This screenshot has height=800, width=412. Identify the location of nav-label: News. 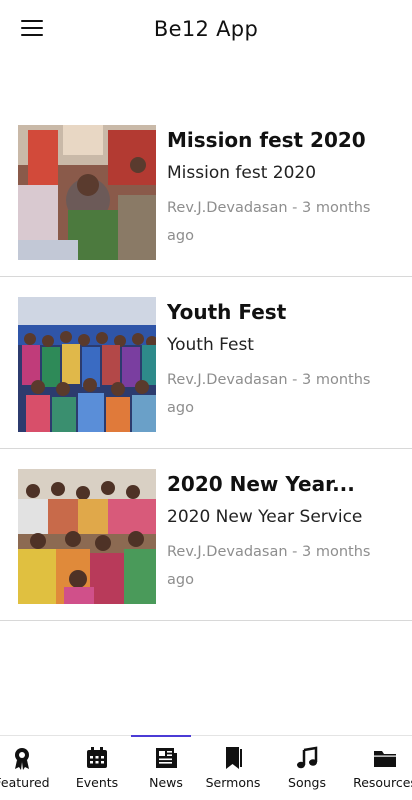
(166, 782).